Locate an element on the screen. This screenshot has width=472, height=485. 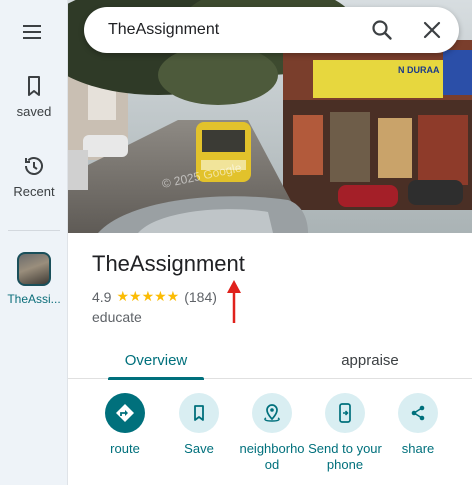
send-to-phone-icon is located at coordinates (345, 413).